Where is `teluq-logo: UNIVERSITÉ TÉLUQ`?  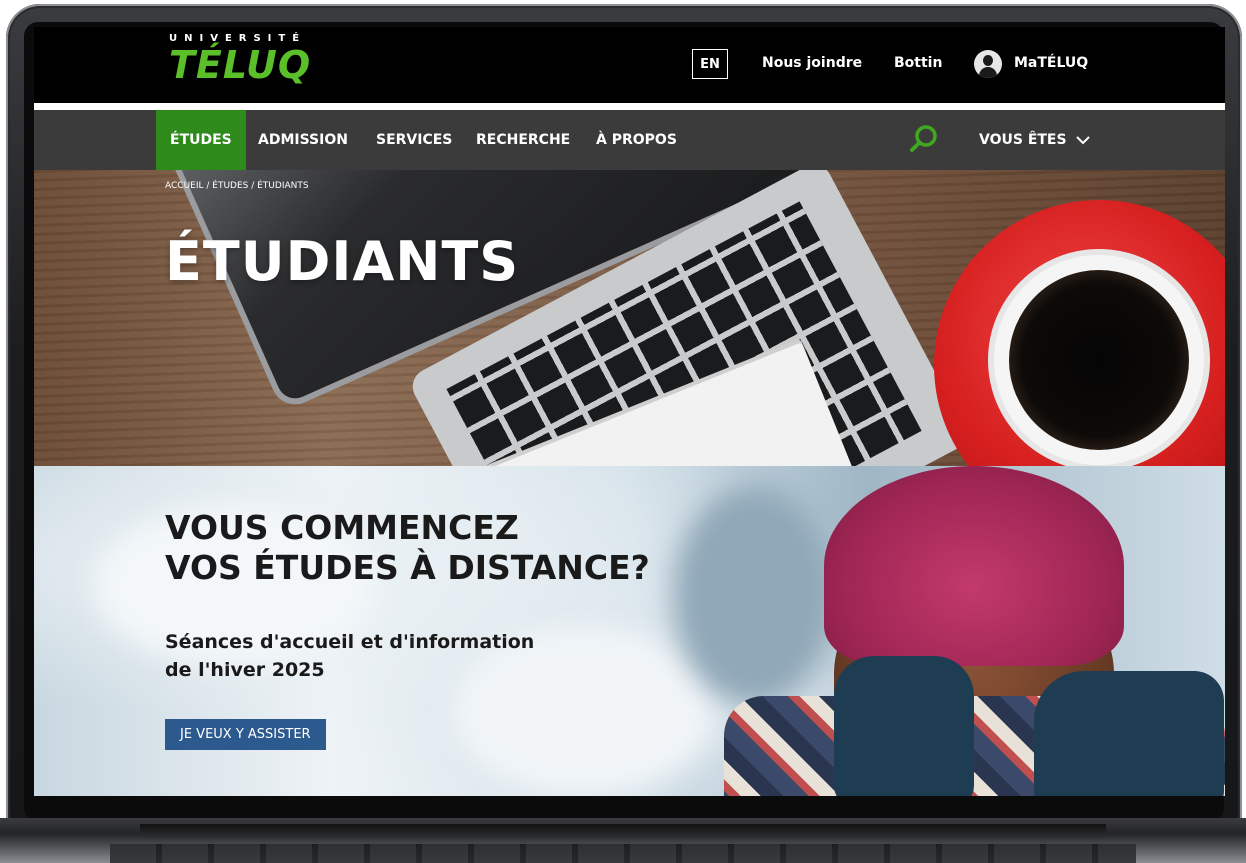
teluq-logo: UNIVERSITÉ TÉLUQ is located at coordinates (240, 59).